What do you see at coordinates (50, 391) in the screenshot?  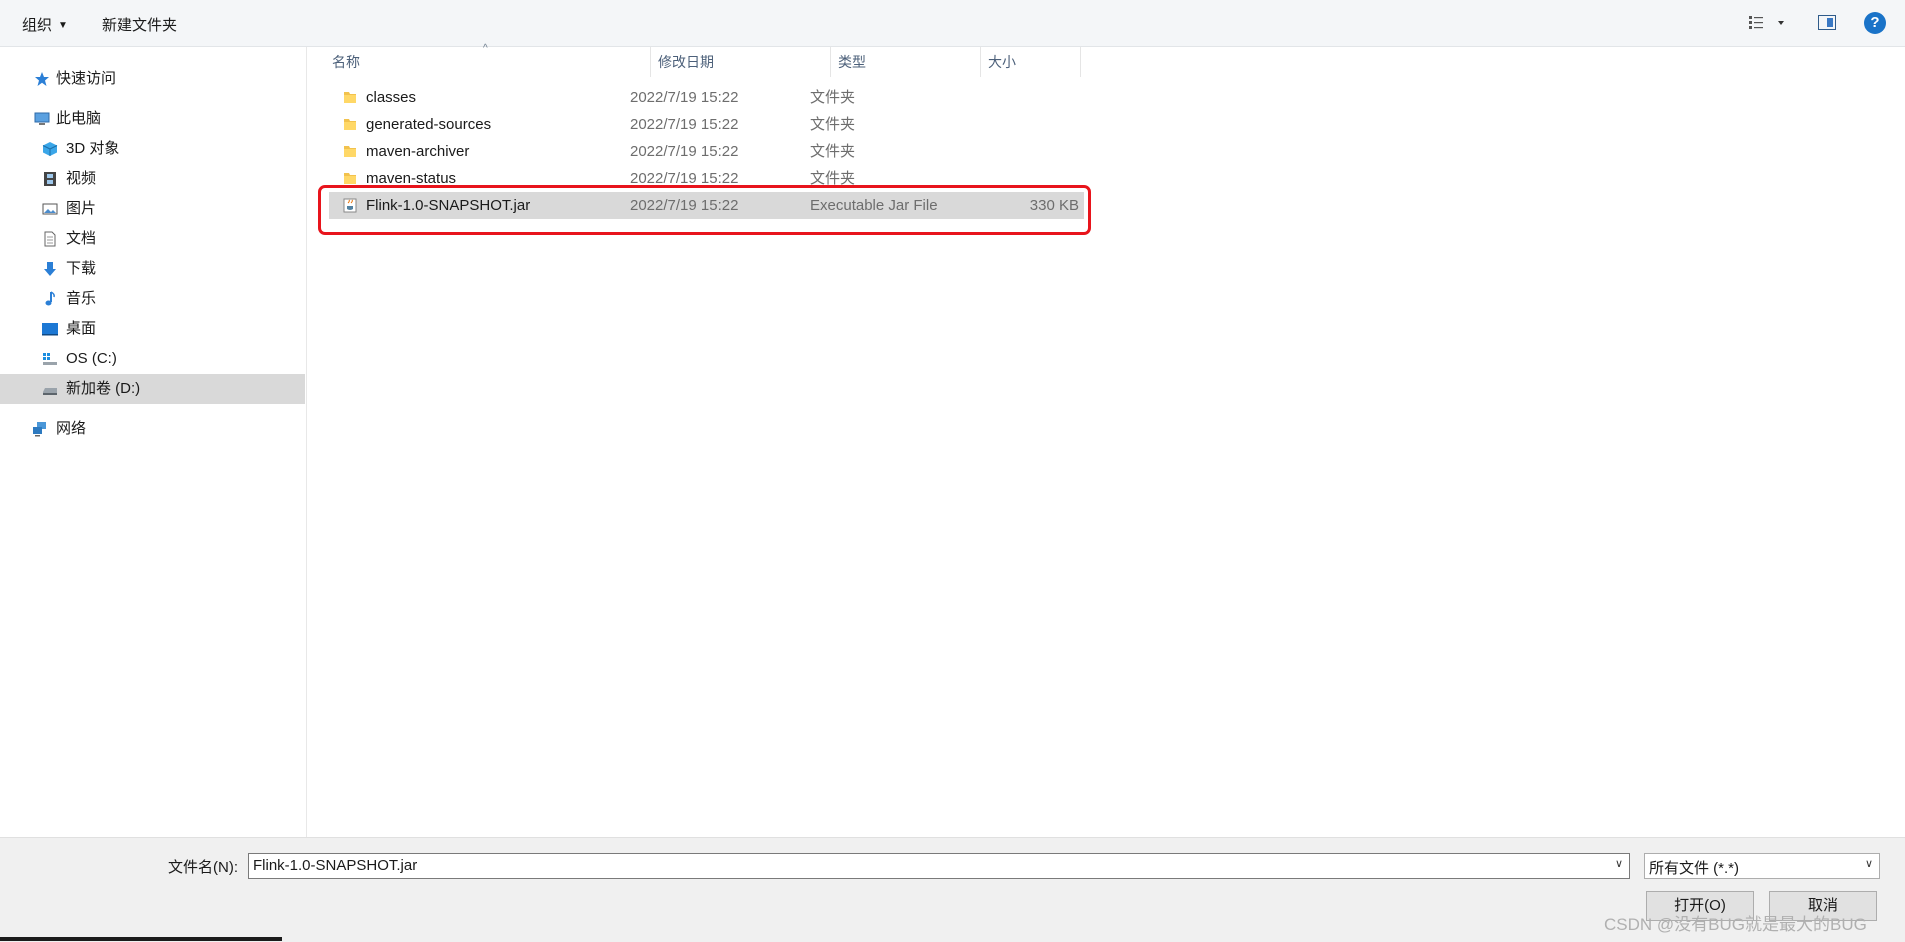 I see `drive-icon` at bounding box center [50, 391].